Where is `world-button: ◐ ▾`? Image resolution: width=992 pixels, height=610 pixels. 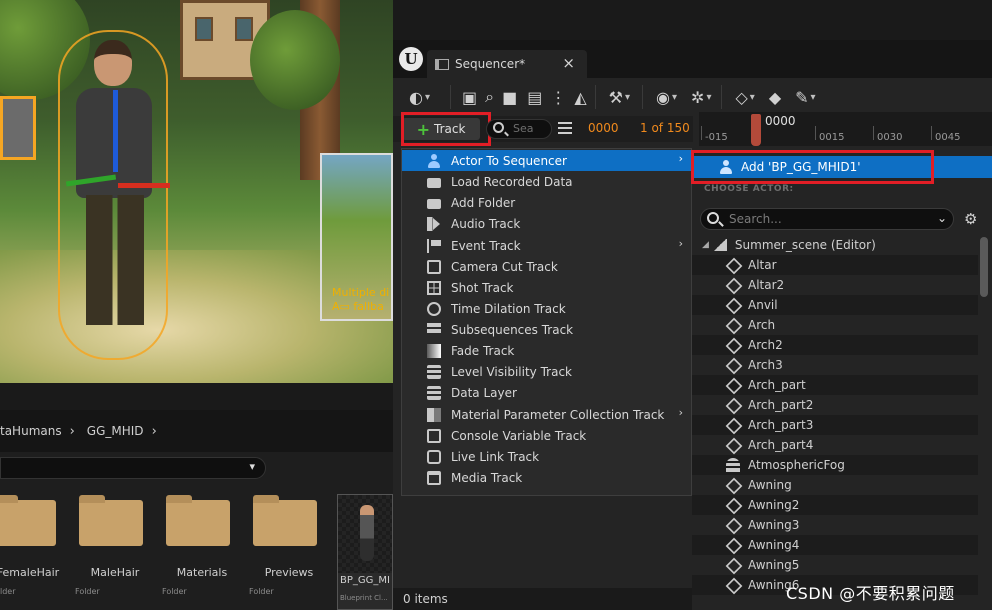
world-button: ◐ ▾ is located at coordinates (419, 97).